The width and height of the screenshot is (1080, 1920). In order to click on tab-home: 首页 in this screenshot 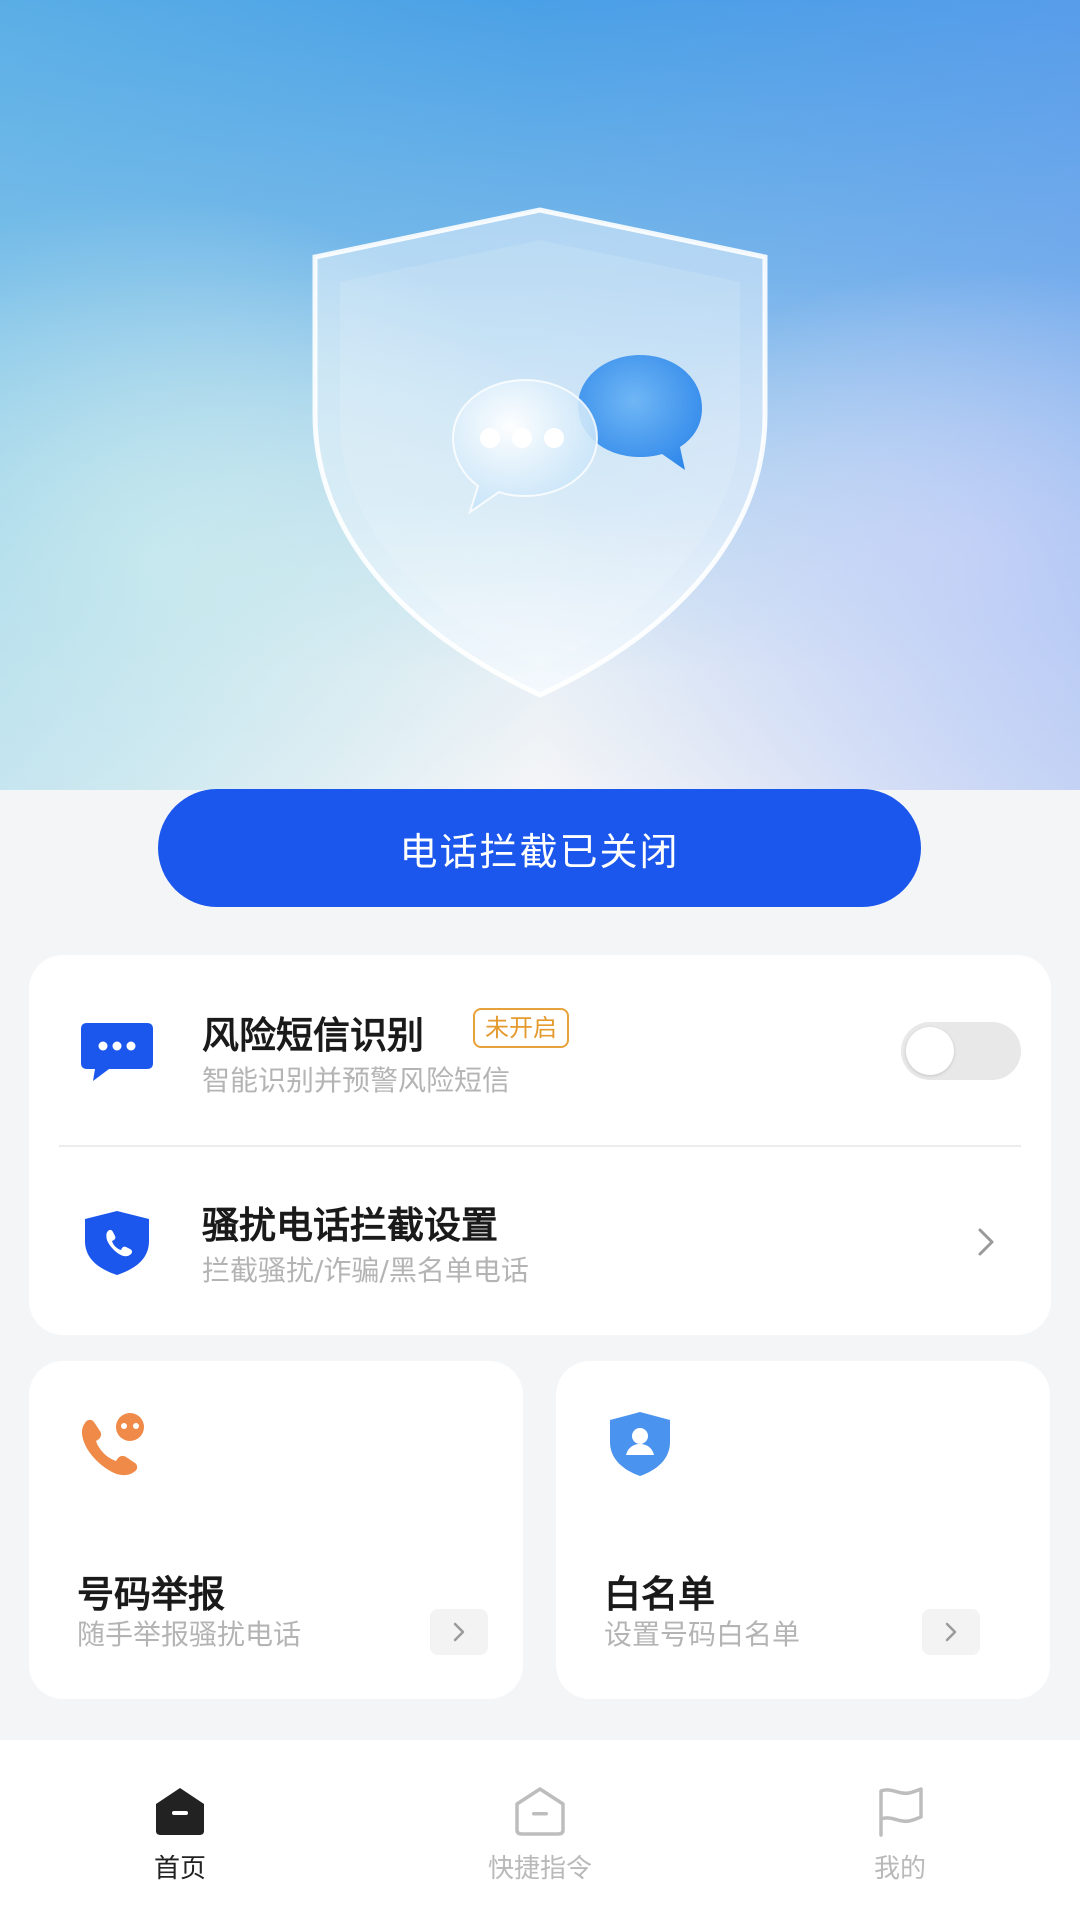, I will do `click(180, 1830)`.